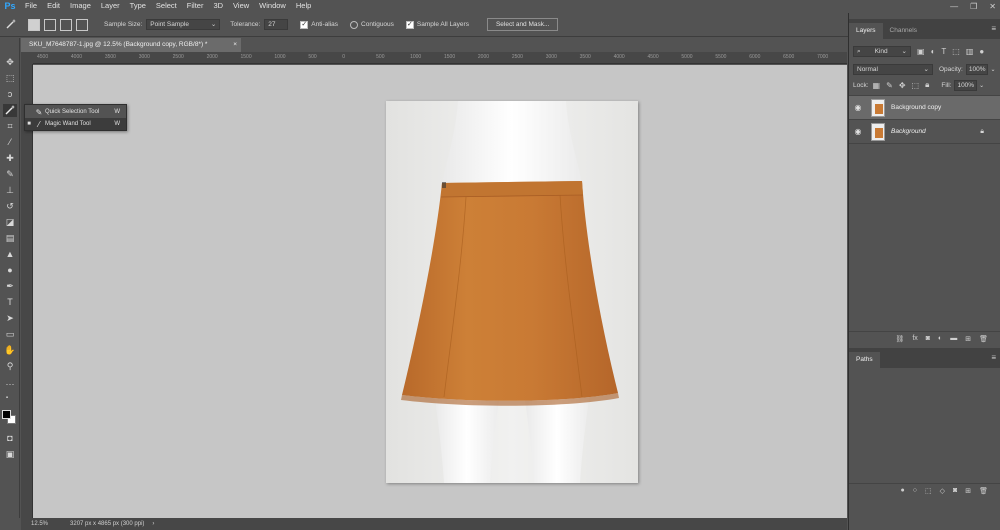 This screenshot has height=530, width=1000. What do you see at coordinates (968, 491) in the screenshot?
I see `new-path-icon: ⊞` at bounding box center [968, 491].